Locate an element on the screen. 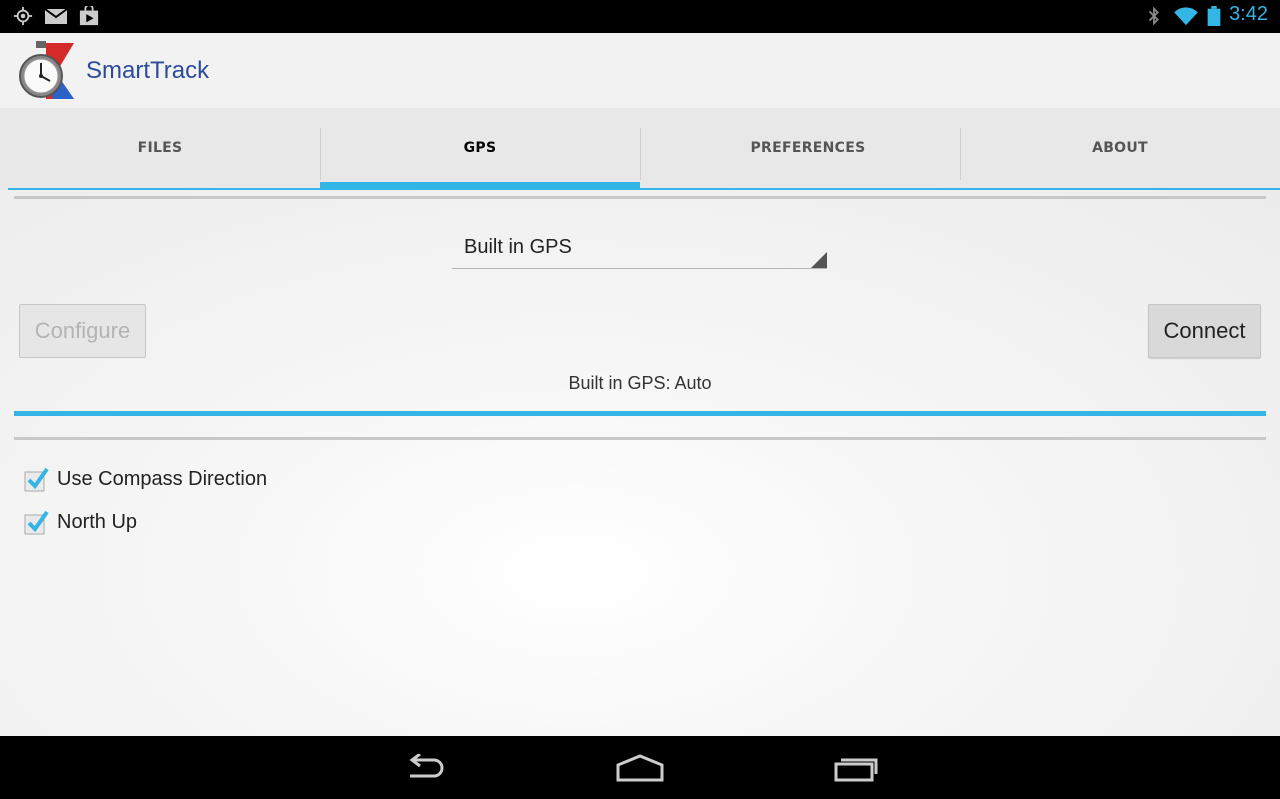 The width and height of the screenshot is (1280, 799). dropdown-arrow-icon is located at coordinates (819, 260).